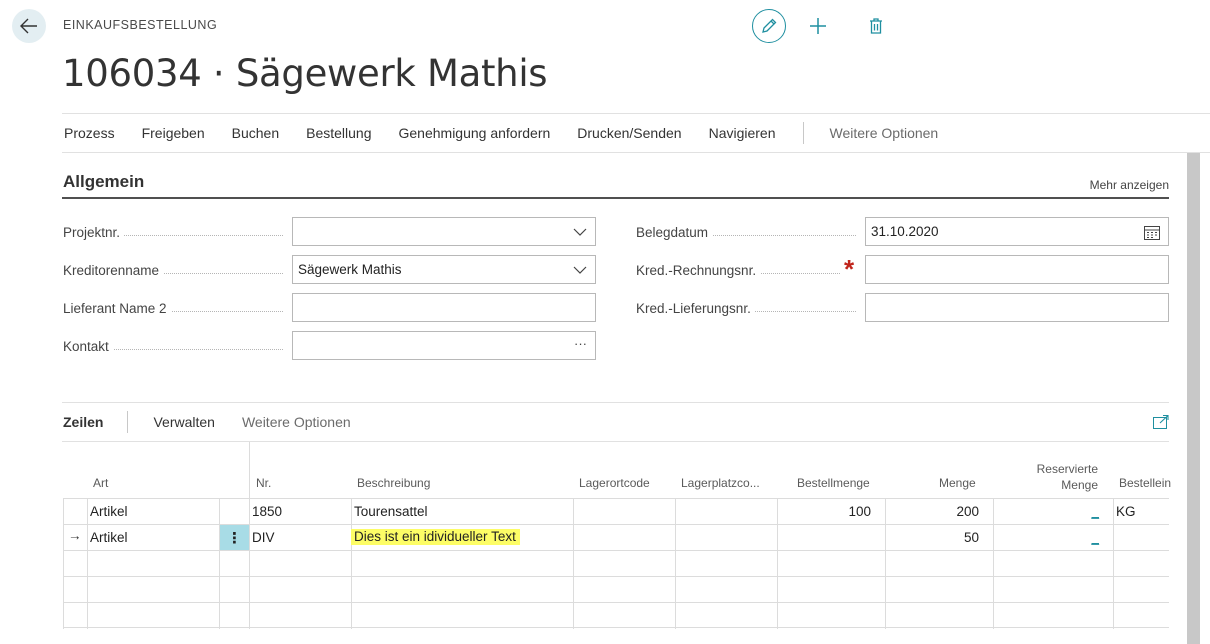  What do you see at coordinates (1161, 422) in the screenshot?
I see `expand-icon` at bounding box center [1161, 422].